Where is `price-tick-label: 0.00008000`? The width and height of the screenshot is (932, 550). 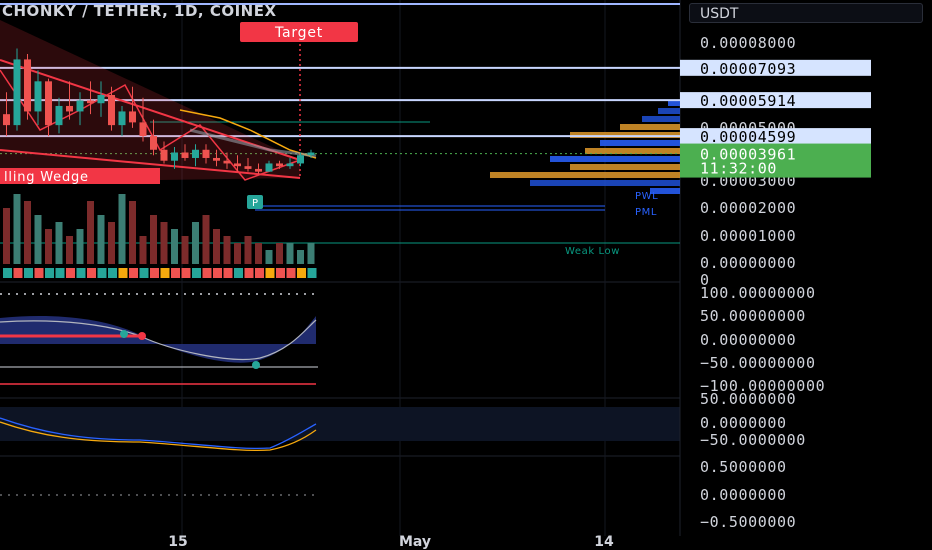 price-tick-label: 0.00008000 is located at coordinates (748, 43).